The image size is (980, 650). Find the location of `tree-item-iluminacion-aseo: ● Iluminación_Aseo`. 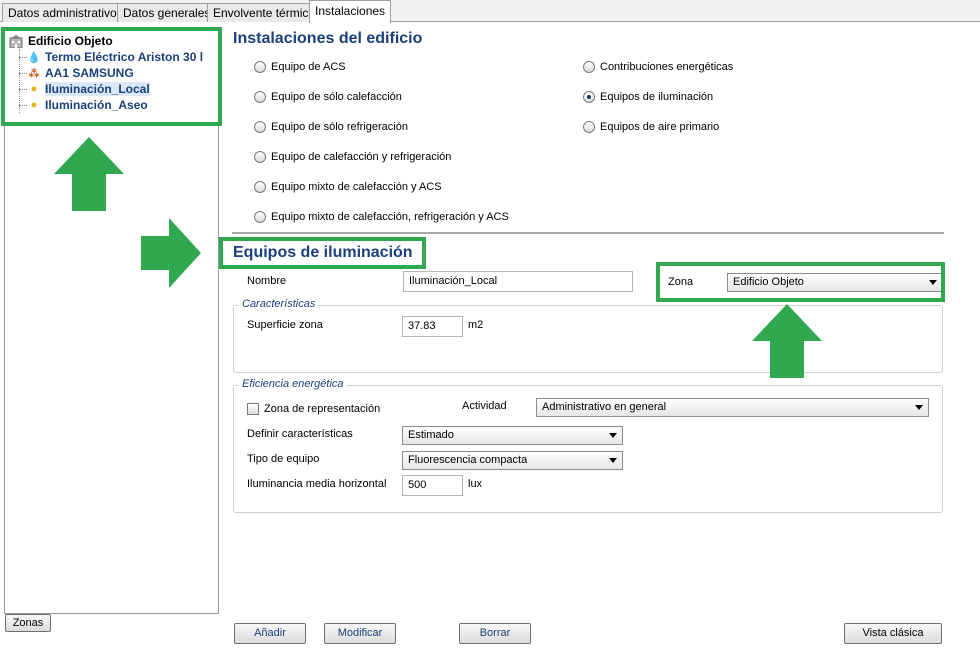

tree-item-iluminacion-aseo: ● Iluminación_Aseo is located at coordinates (87, 105).